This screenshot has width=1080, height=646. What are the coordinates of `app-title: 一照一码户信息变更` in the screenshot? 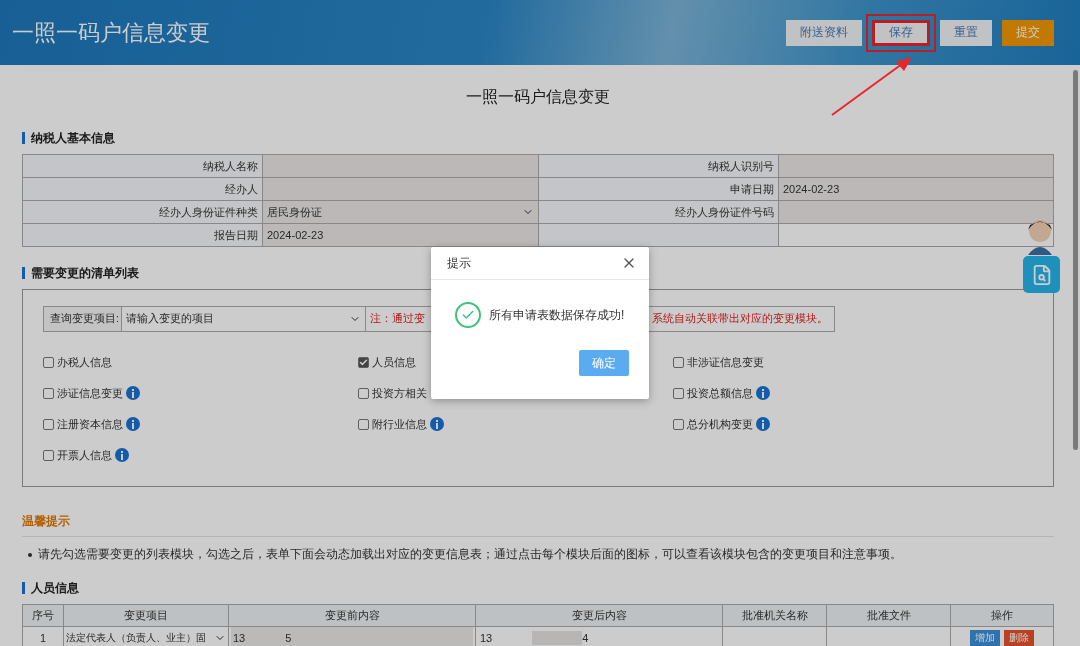 It's located at (111, 32).